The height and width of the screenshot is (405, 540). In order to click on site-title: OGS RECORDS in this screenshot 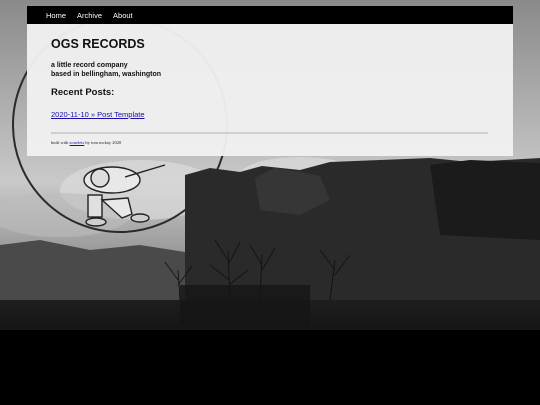, I will do `click(98, 44)`.